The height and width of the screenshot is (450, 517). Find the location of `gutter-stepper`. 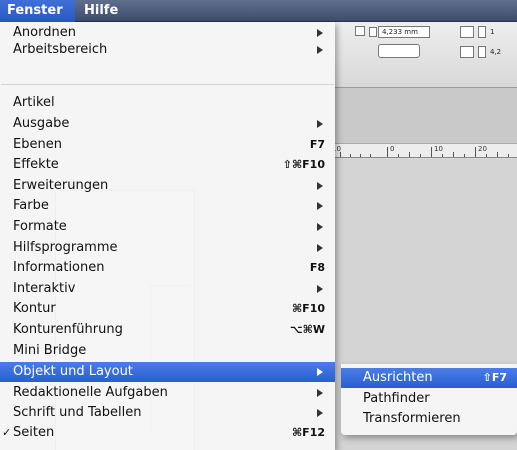

gutter-stepper is located at coordinates (482, 52).